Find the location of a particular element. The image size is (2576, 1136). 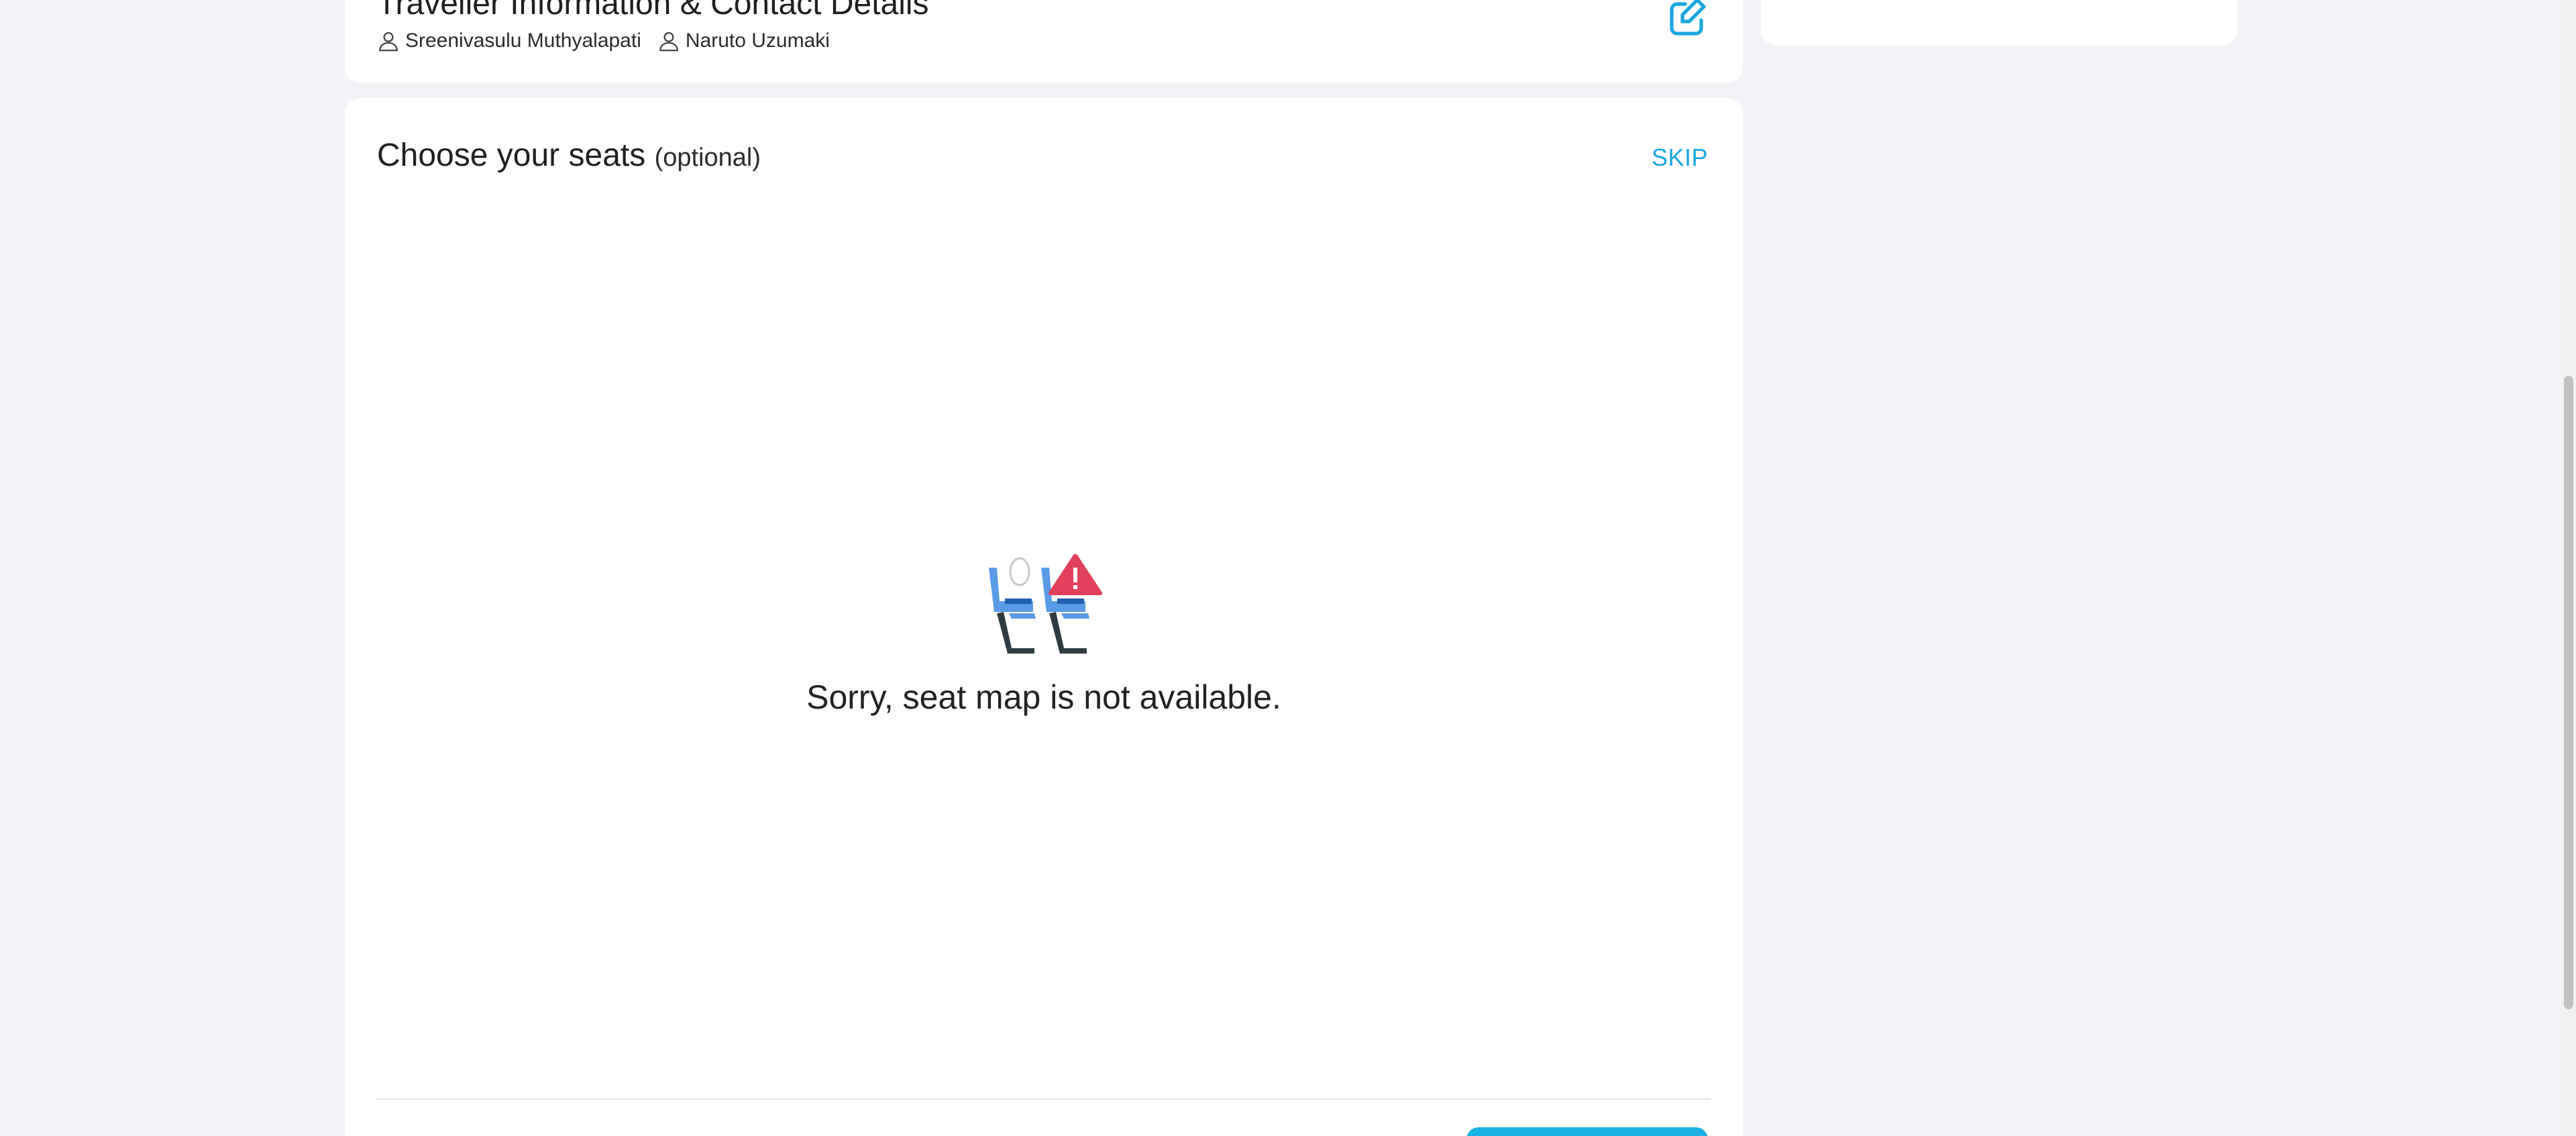

traveller-list: Sreenivasulu Muthyalapati Naruto Uzumaki is located at coordinates (611, 41).